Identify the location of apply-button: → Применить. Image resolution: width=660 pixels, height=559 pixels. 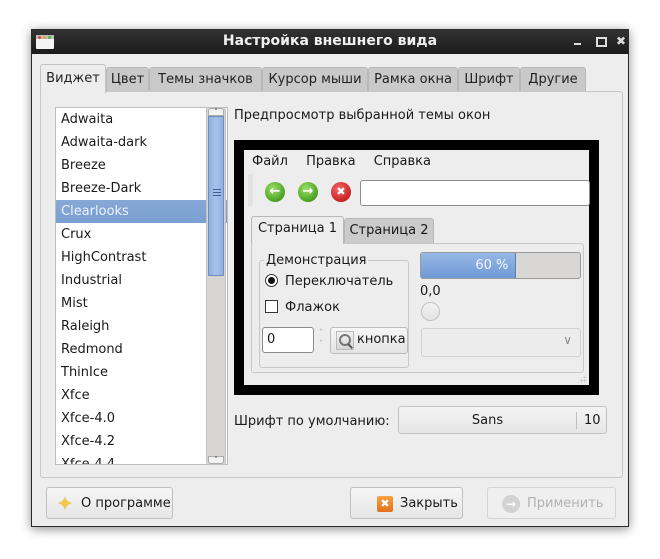
(551, 503).